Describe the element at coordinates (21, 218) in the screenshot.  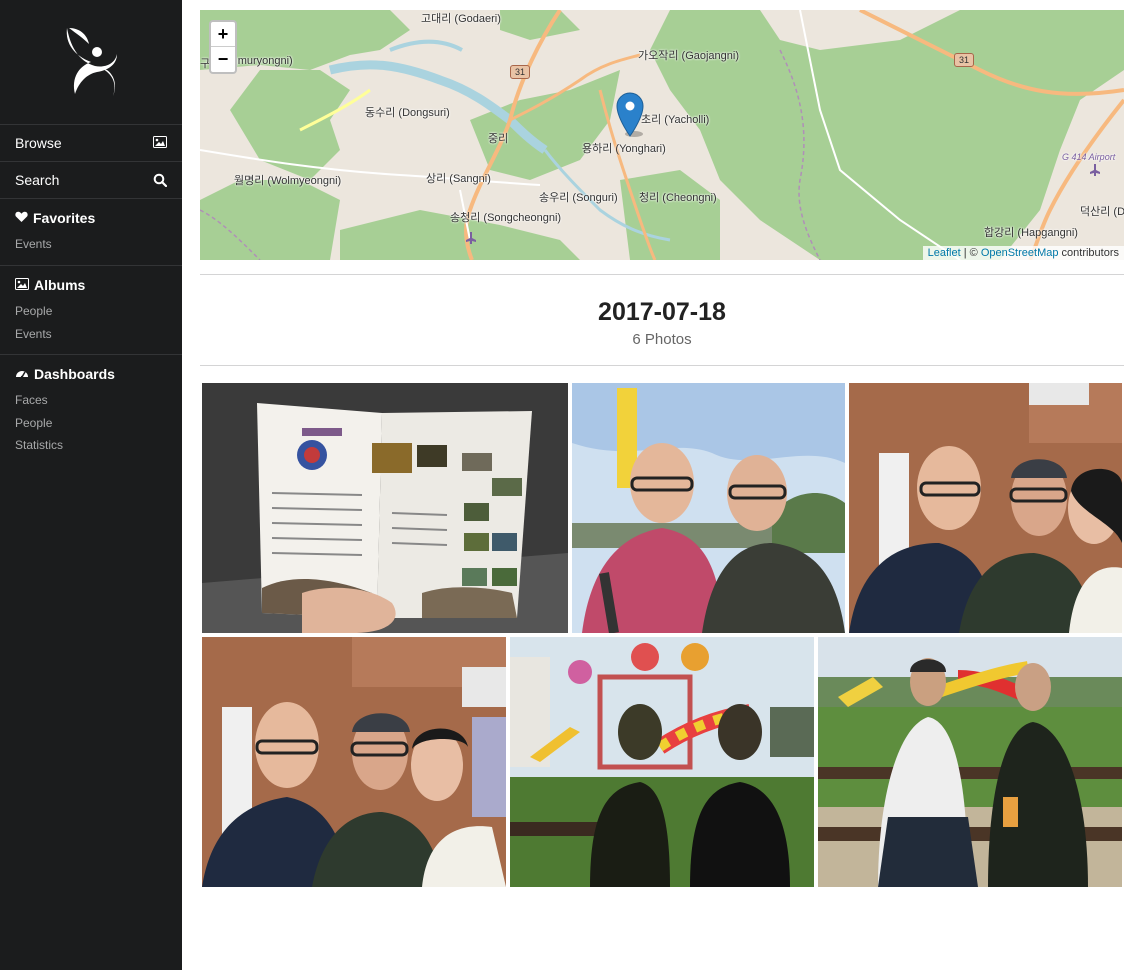
I see `heart-icon` at that location.